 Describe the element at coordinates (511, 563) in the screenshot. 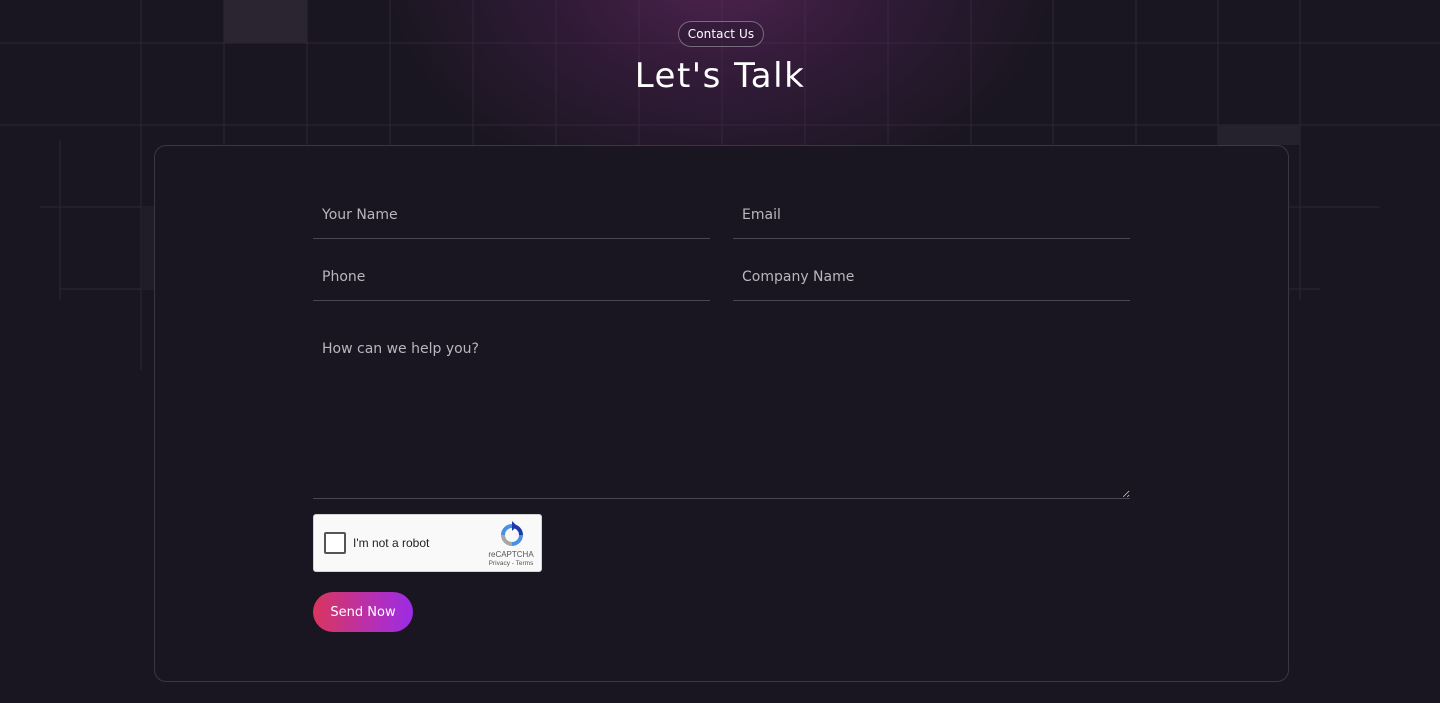

I see `recaptcha-privacy-terms: Privacy - Terms` at that location.